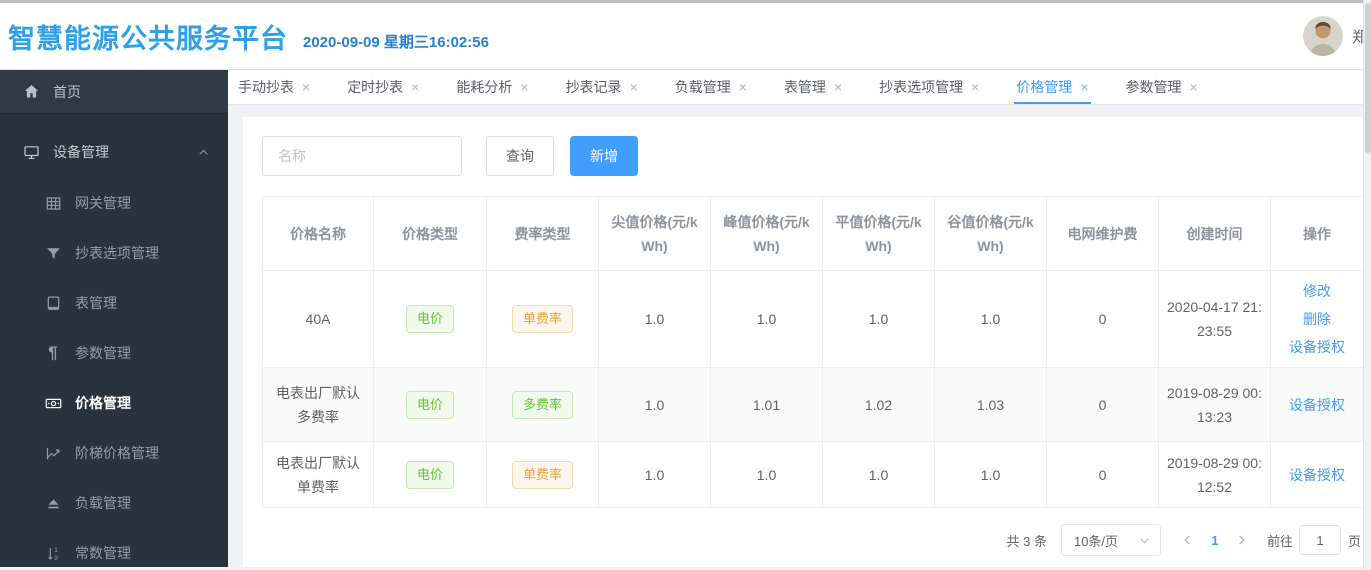 The width and height of the screenshot is (1371, 570). What do you see at coordinates (654, 233) in the screenshot?
I see `column-header: 尖值价格(元/kWh)` at bounding box center [654, 233].